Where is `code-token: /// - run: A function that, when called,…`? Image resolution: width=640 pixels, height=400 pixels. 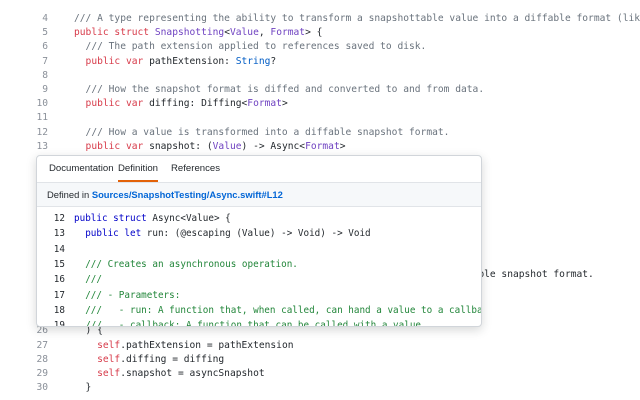
code-token: /// - run: A function that, when called,… is located at coordinates (277, 310).